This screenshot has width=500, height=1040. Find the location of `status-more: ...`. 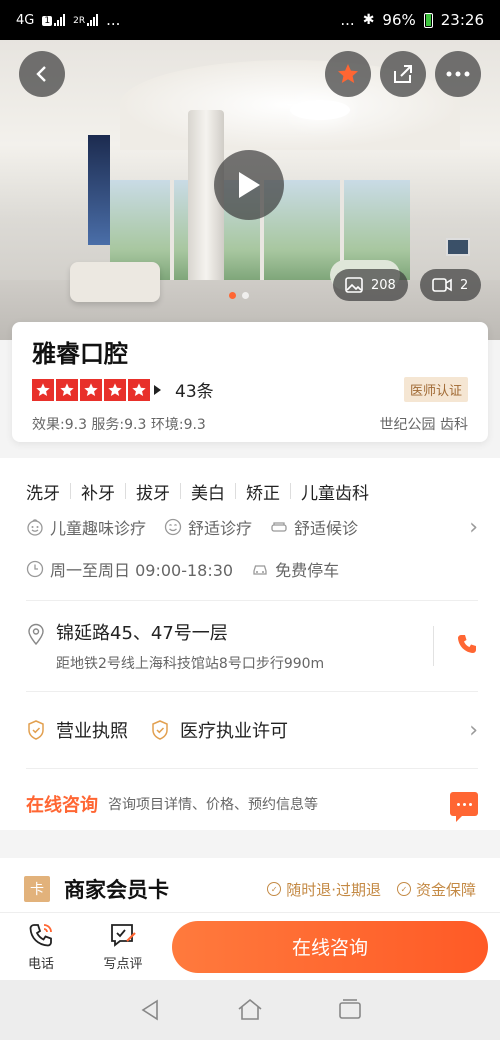

status-more: ... is located at coordinates (347, 20).